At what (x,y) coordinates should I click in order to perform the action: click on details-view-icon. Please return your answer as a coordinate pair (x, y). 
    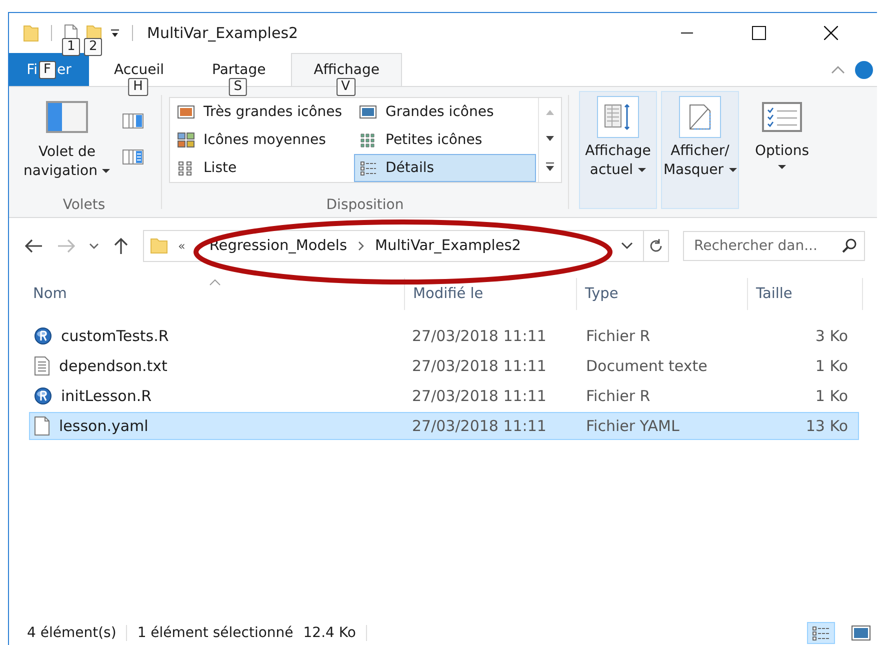
    Looking at the image, I should click on (821, 633).